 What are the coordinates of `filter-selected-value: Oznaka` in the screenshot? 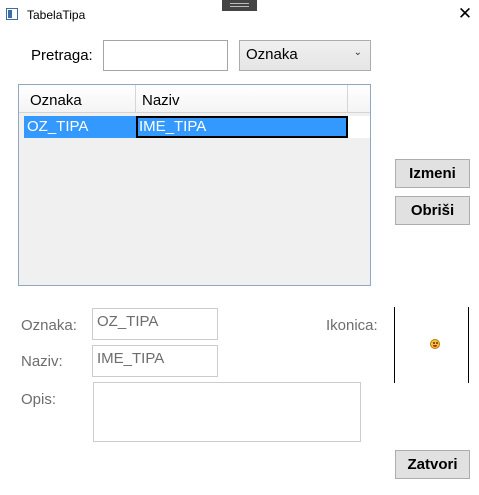 It's located at (272, 54).